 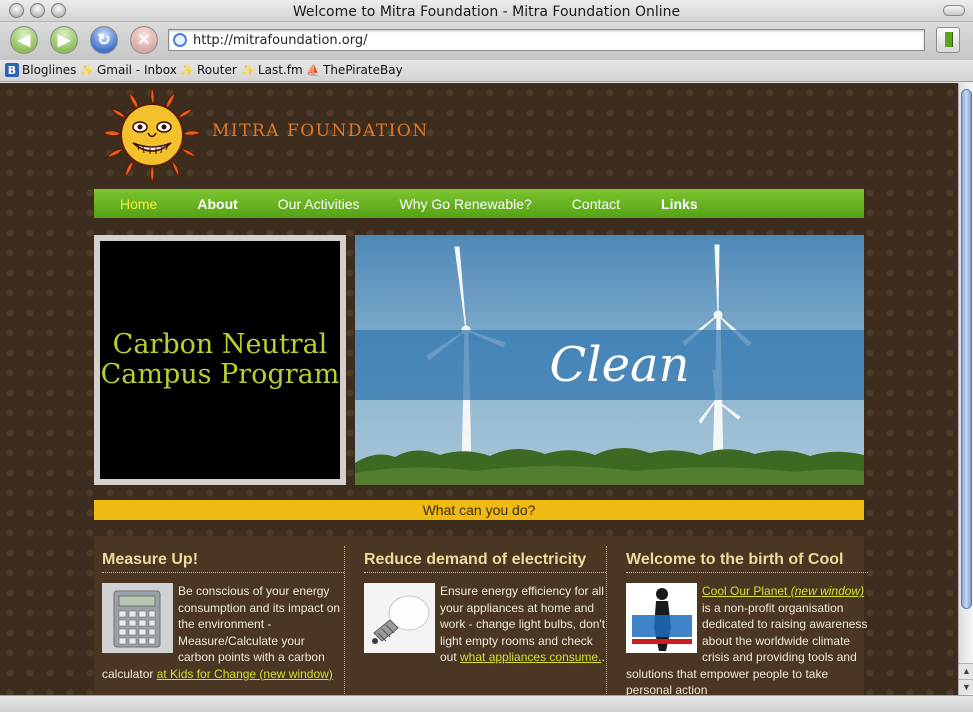 I want to click on browser-toolbar: ◀ ▶ ↻ ✕ http://mitrafoundation.org/, so click(x=486, y=41).